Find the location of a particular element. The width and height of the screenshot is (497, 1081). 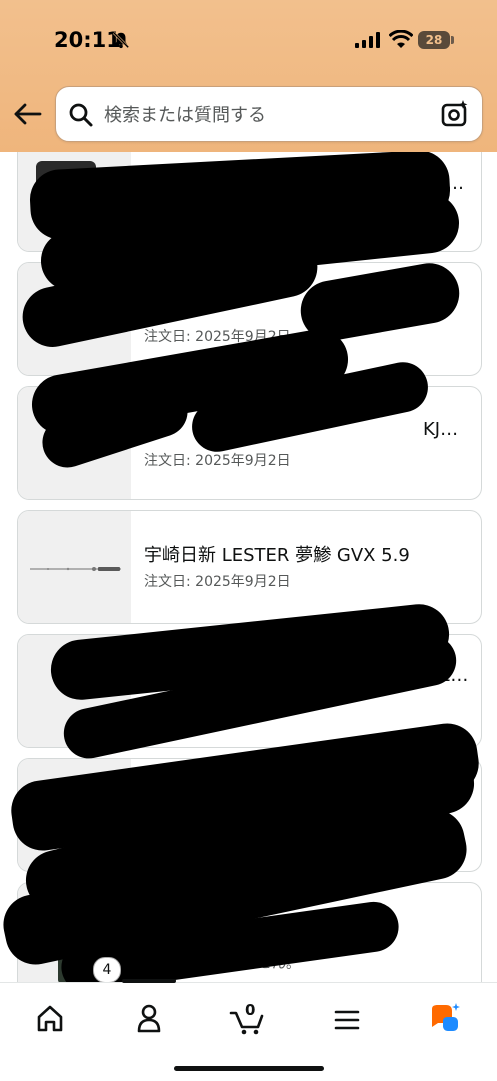

home-icon is located at coordinates (50, 1018).